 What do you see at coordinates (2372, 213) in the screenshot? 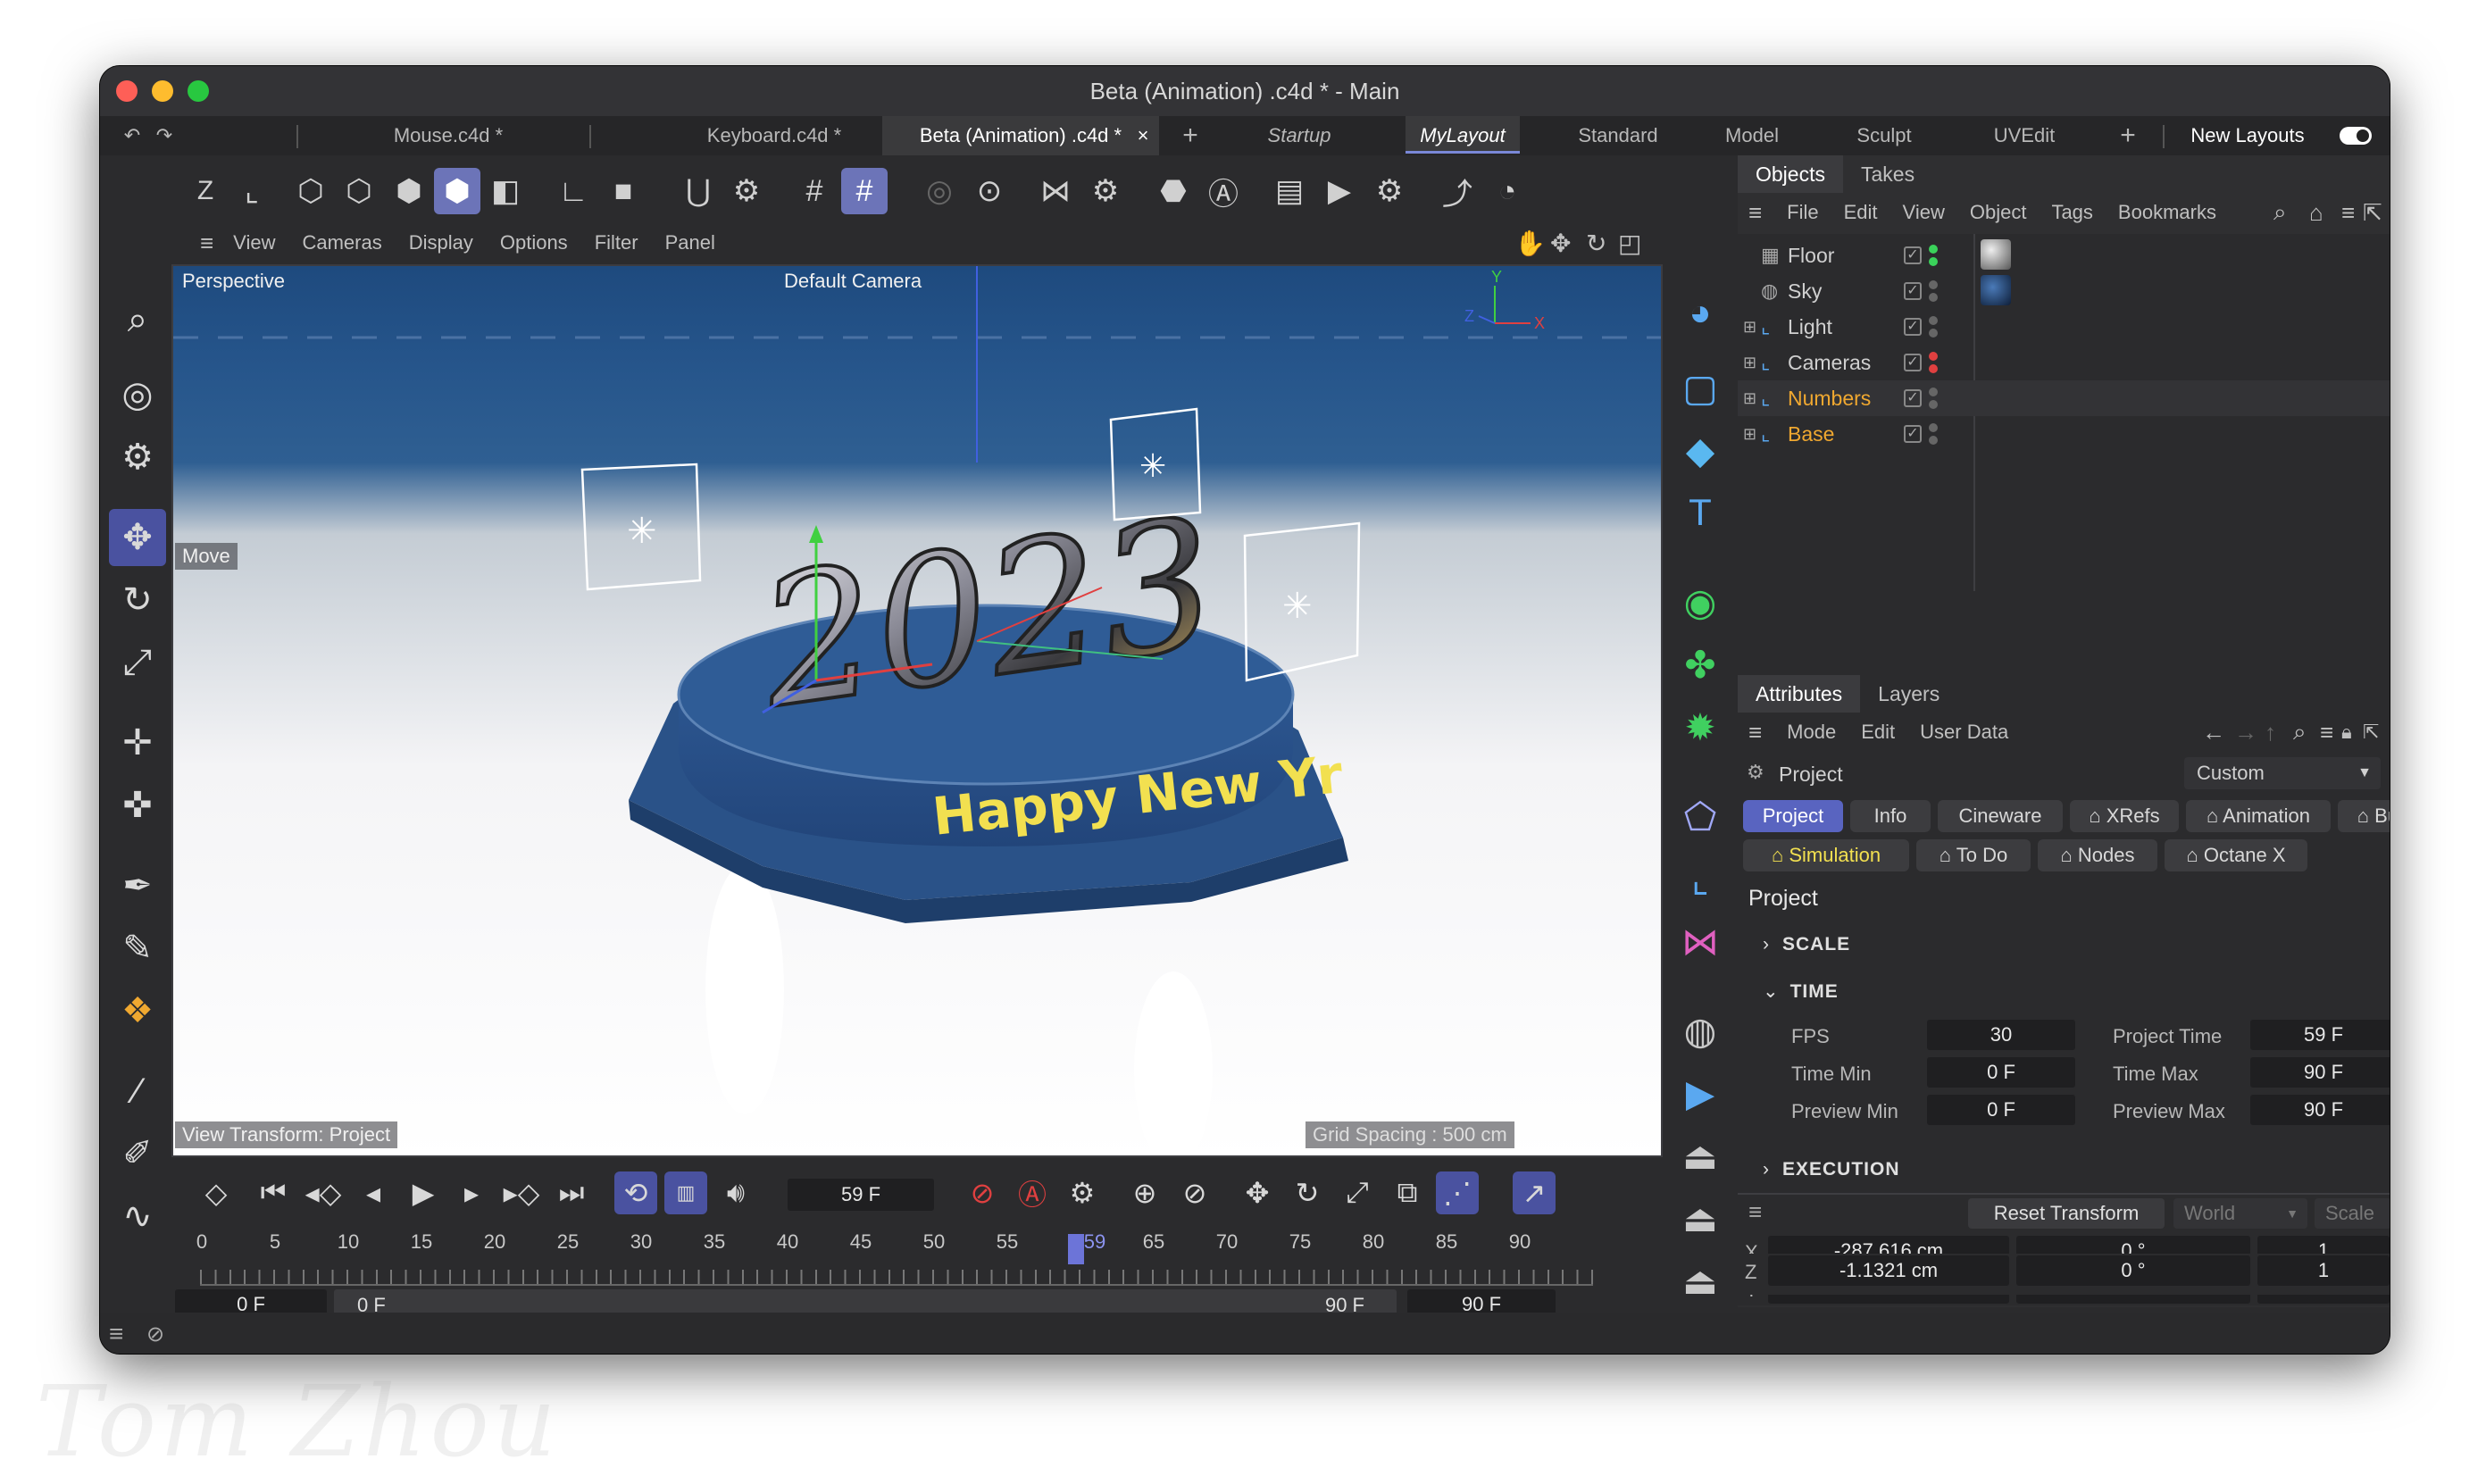
I see `objects-popout-icon: ⇱` at bounding box center [2372, 213].